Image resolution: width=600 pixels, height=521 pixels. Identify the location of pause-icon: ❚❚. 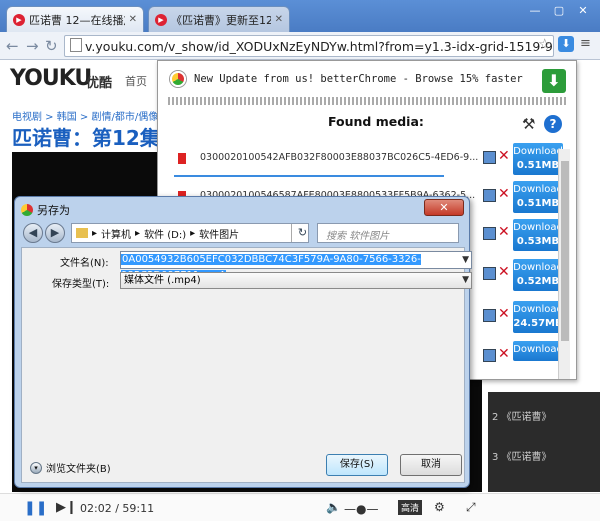
(35, 508).